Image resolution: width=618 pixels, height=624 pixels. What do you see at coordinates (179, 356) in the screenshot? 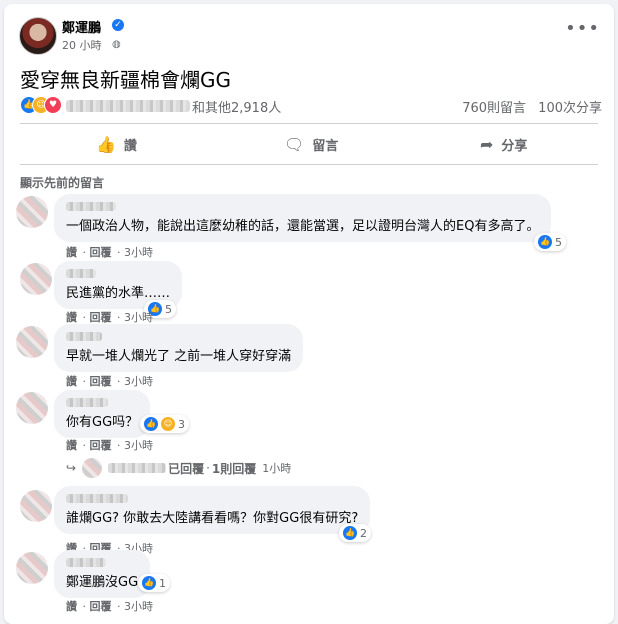
I see `comment-text: 早就一堆人爛光了 之前一堆人穿好穿滿` at bounding box center [179, 356].